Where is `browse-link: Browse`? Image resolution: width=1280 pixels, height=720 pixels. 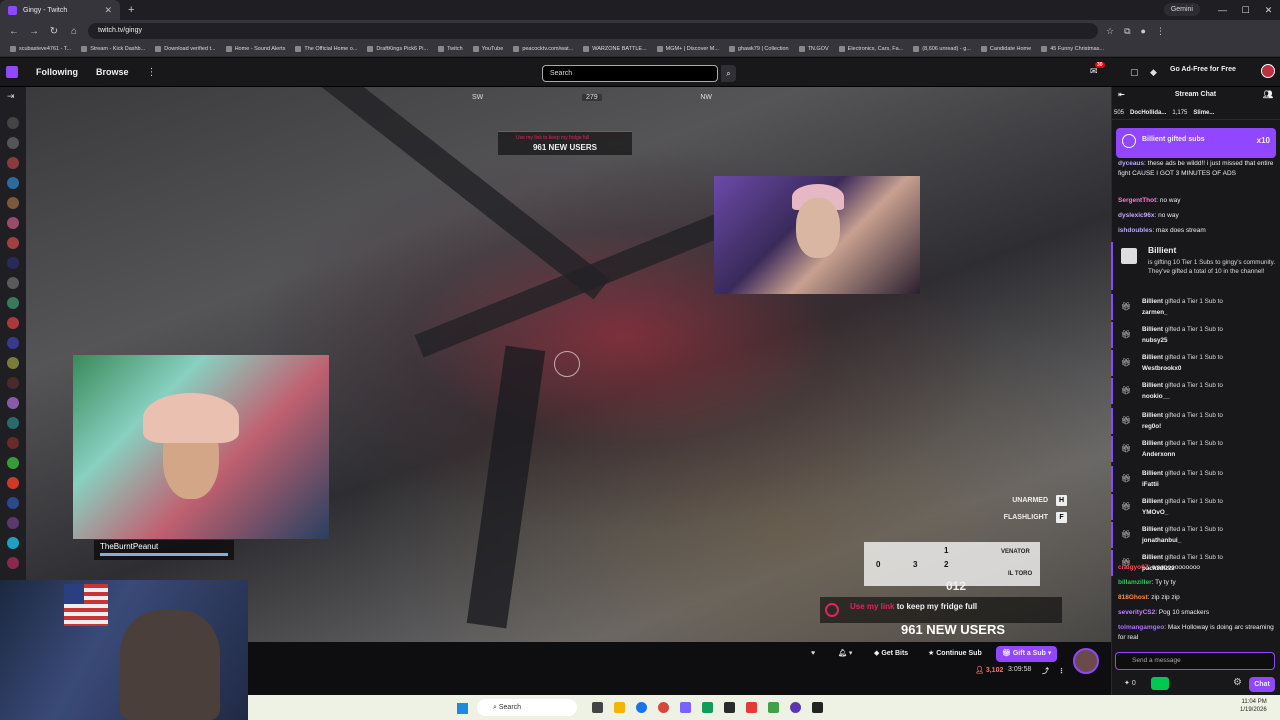
browse-link: Browse is located at coordinates (112, 72).